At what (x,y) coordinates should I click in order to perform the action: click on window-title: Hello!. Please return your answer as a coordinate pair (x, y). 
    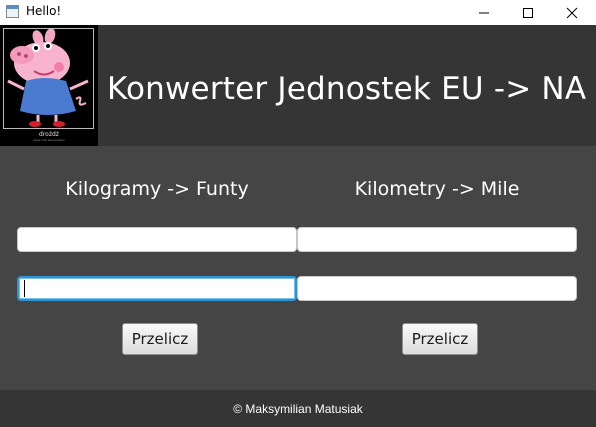
    Looking at the image, I should click on (44, 11).